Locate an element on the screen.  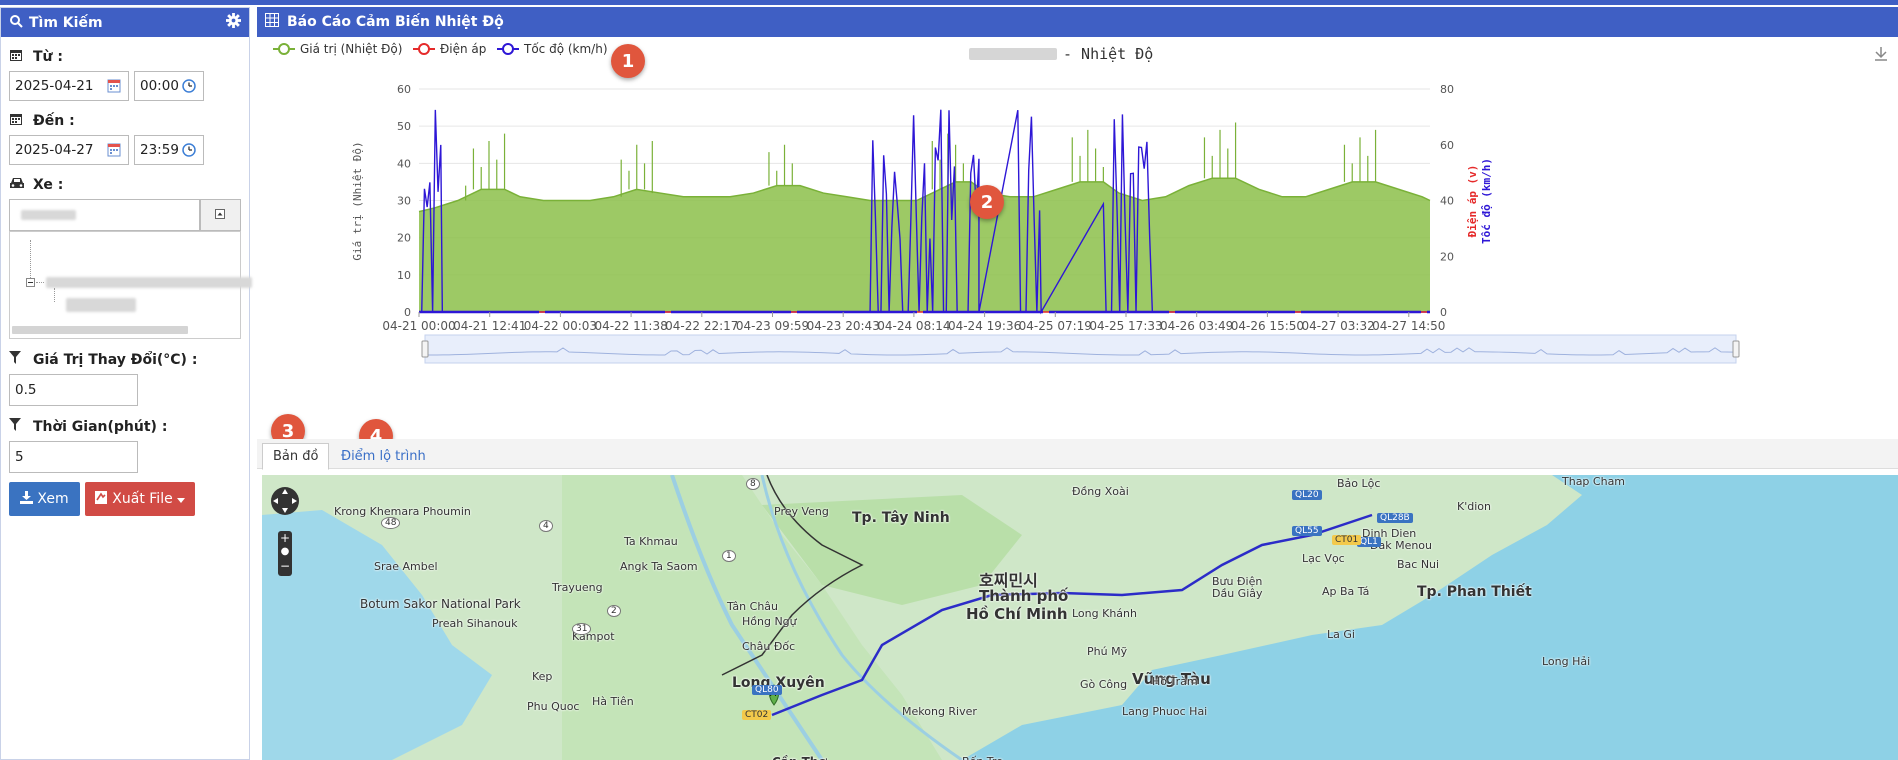
to-time-input: 23:59 is located at coordinates (169, 150).